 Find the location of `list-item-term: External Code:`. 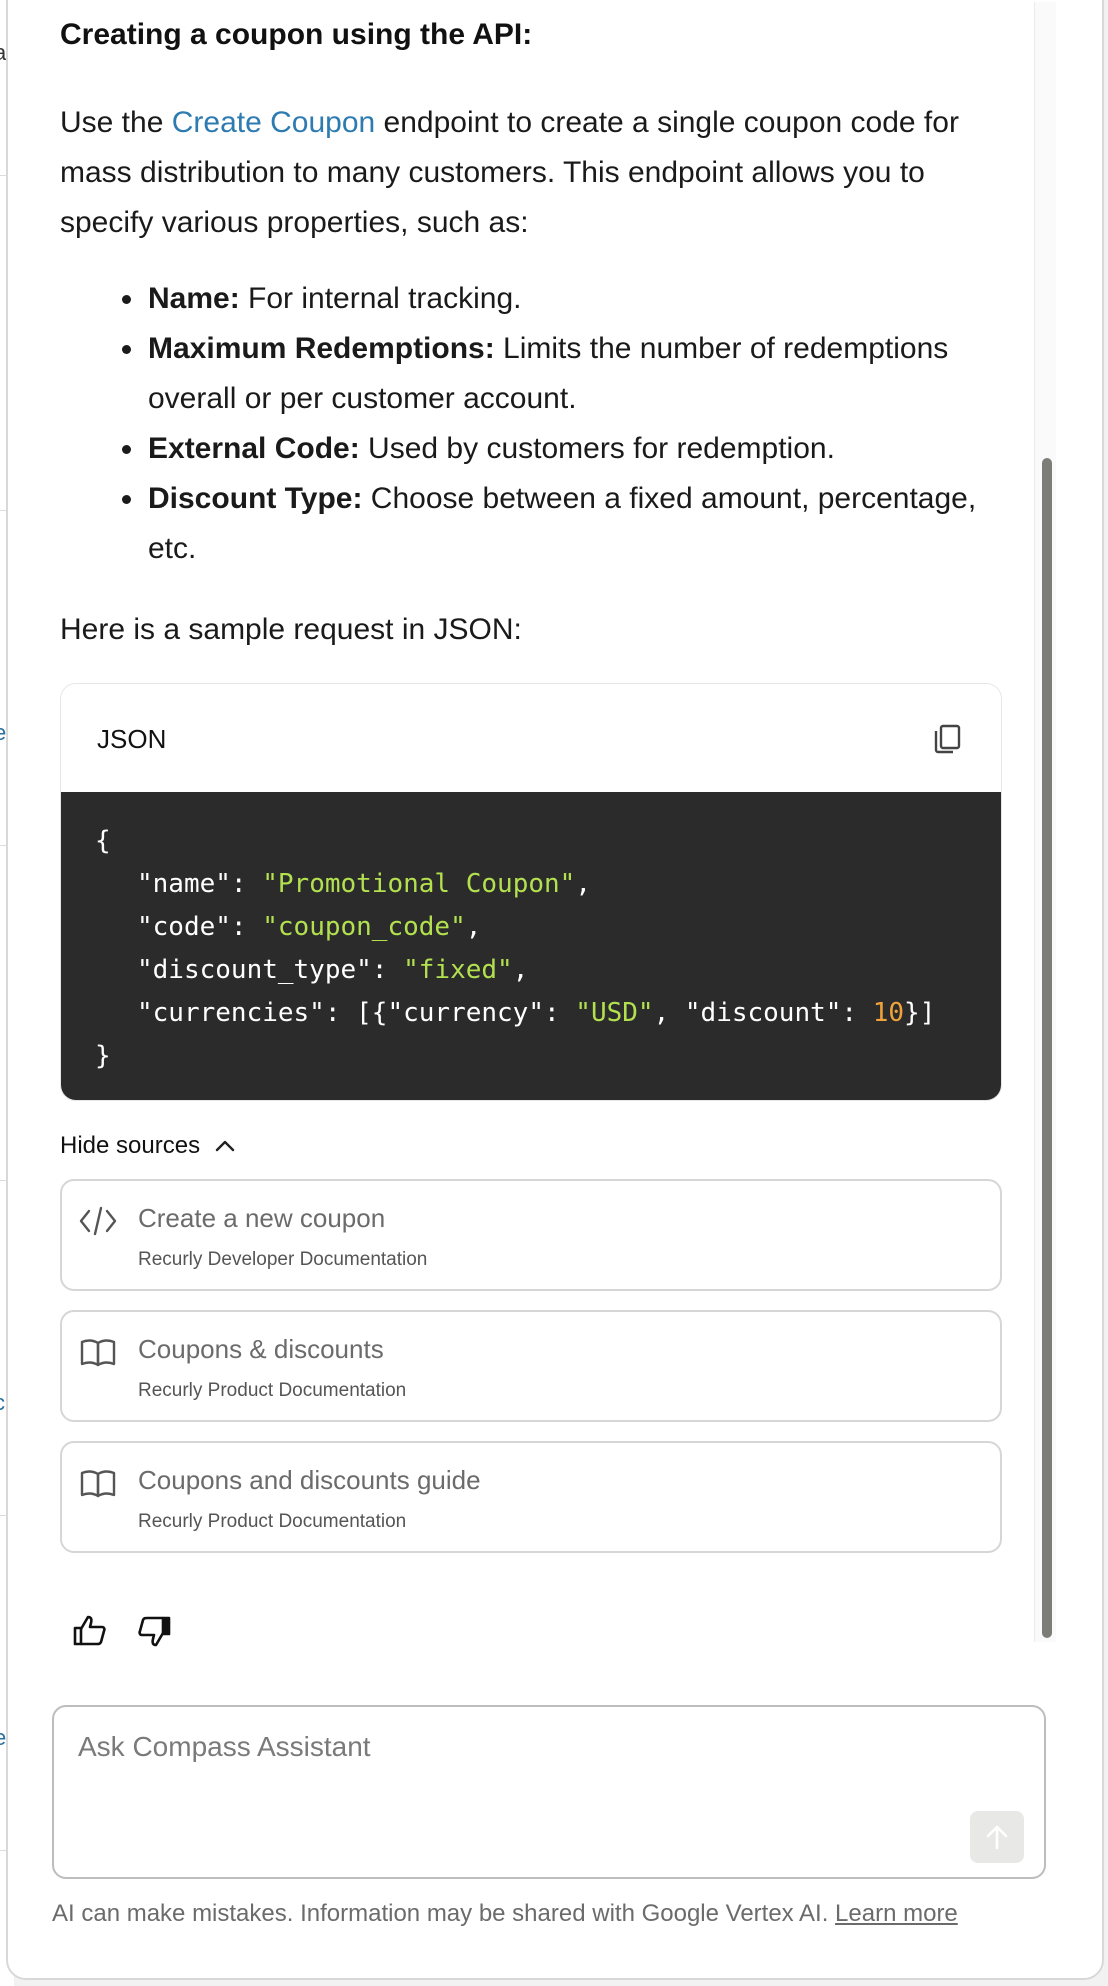

list-item-term: External Code: is located at coordinates (254, 448).